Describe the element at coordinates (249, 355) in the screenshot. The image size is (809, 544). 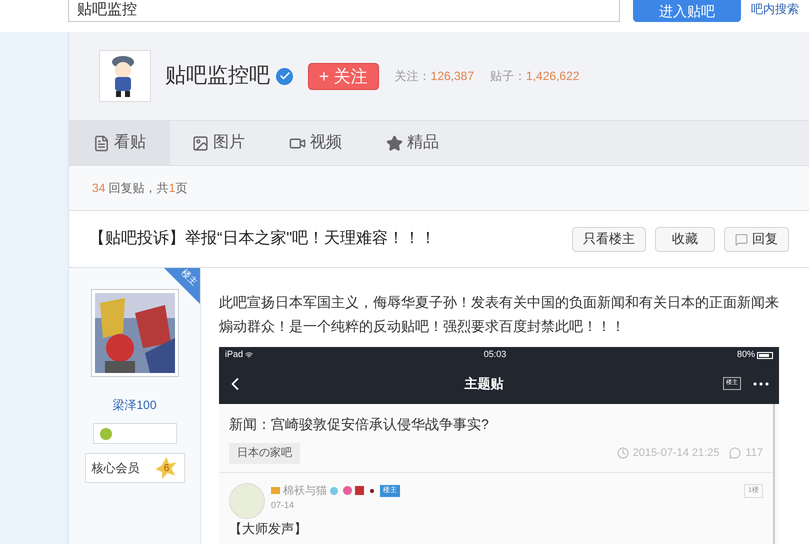
I see `wifi-icon` at that location.